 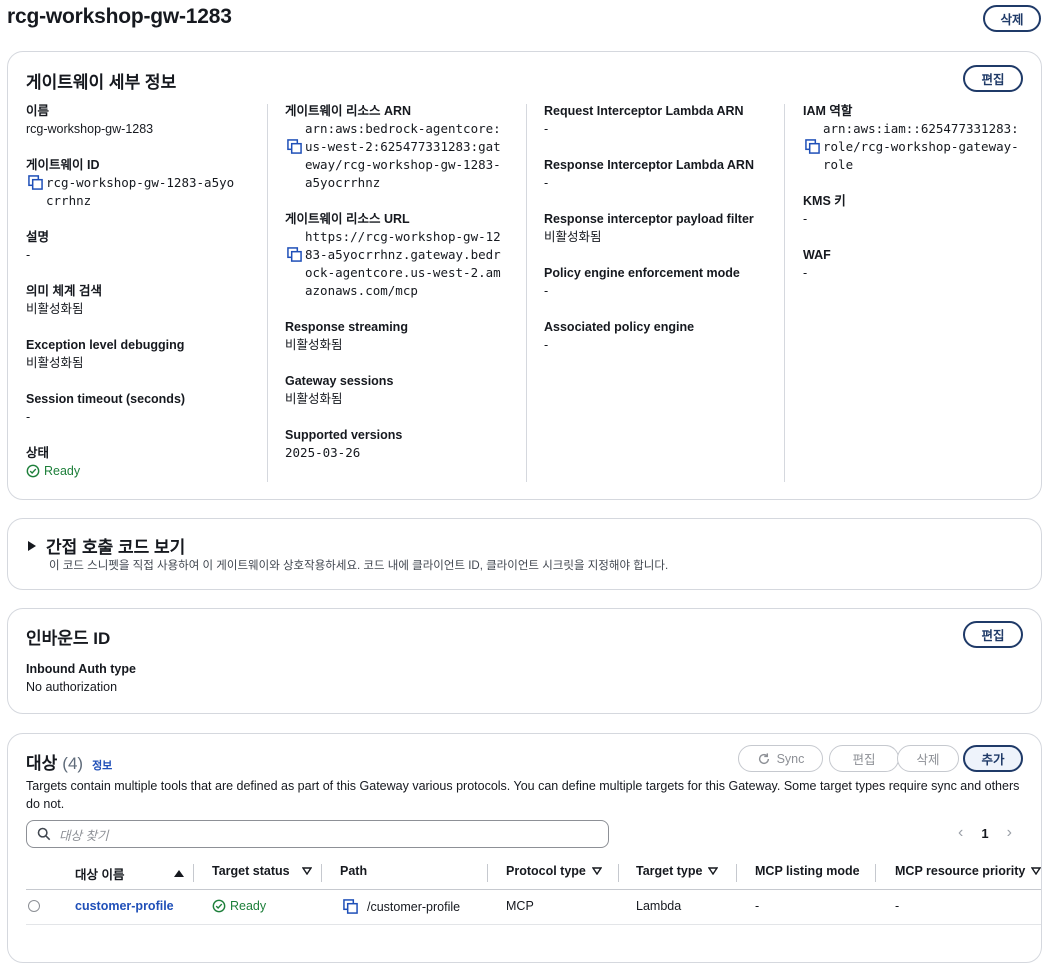 What do you see at coordinates (344, 444) in the screenshot?
I see `supported-versions-field: Supported versions 2025-03-26` at bounding box center [344, 444].